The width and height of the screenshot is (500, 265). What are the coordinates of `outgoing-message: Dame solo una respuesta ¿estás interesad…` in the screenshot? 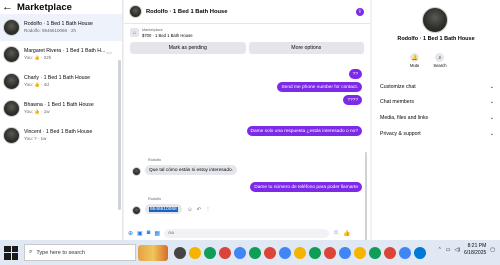 It's located at (304, 131).